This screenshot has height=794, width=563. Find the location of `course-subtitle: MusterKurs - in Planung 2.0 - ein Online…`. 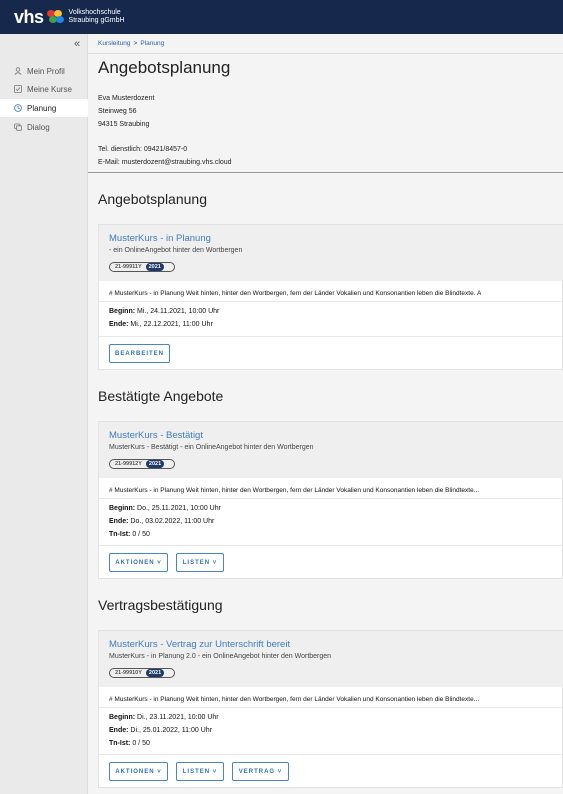

course-subtitle: MusterKurs - in Planung 2.0 - ein Online… is located at coordinates (220, 656).